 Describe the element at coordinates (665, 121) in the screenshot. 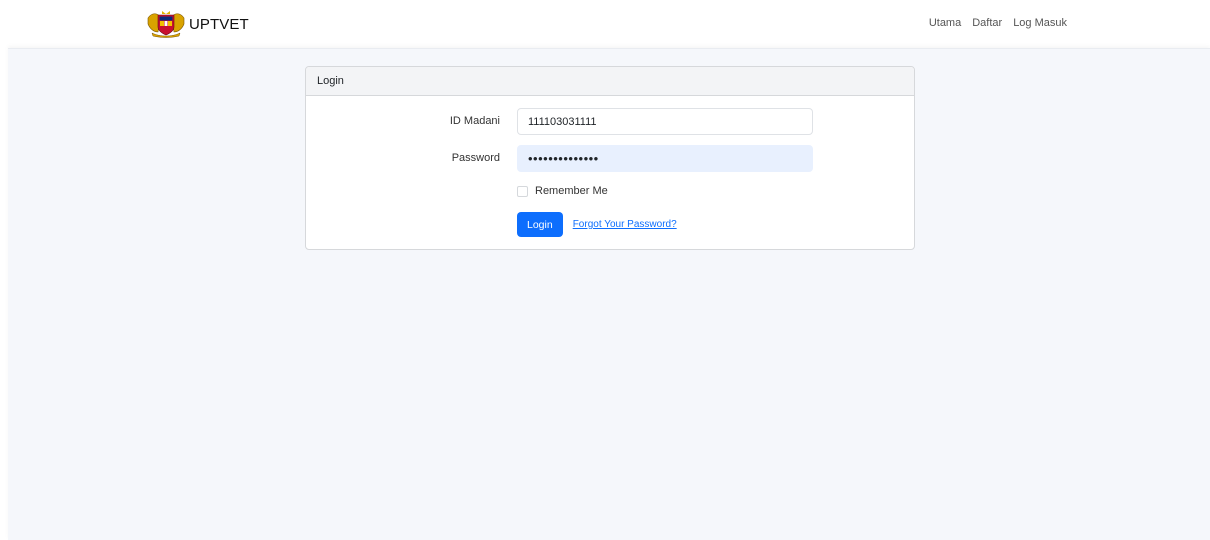

I see `id-madani-input` at that location.